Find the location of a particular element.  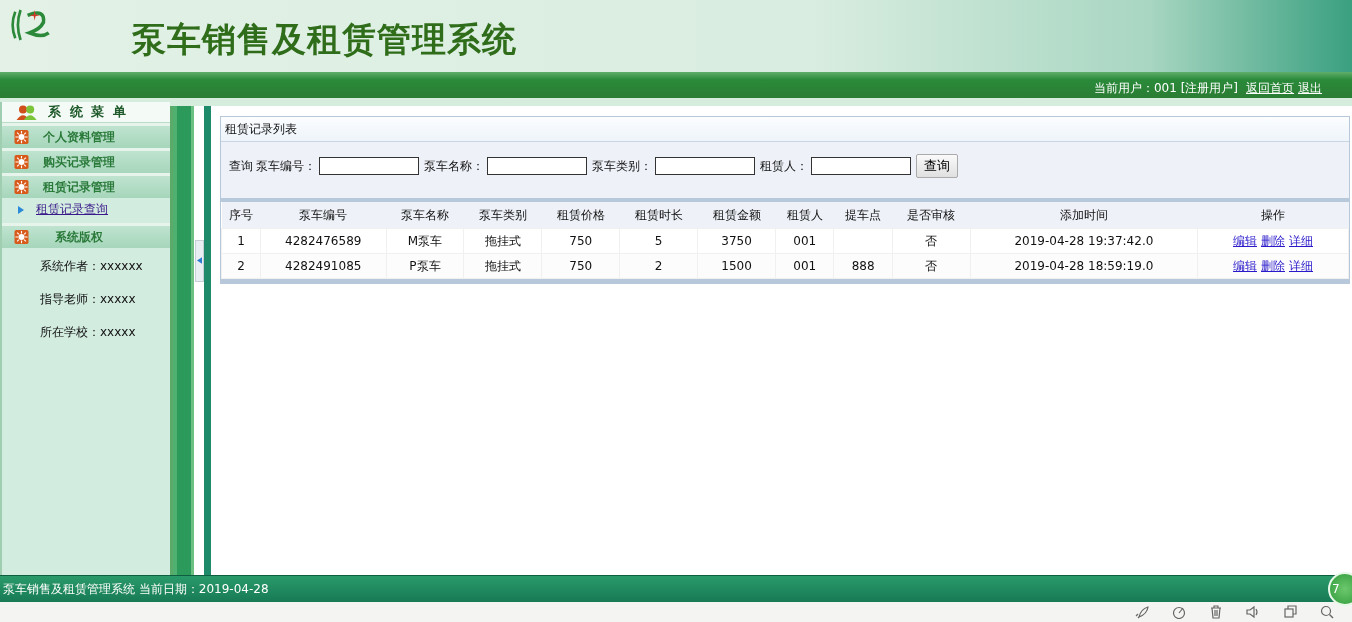

window-icon is located at coordinates (1290, 612).